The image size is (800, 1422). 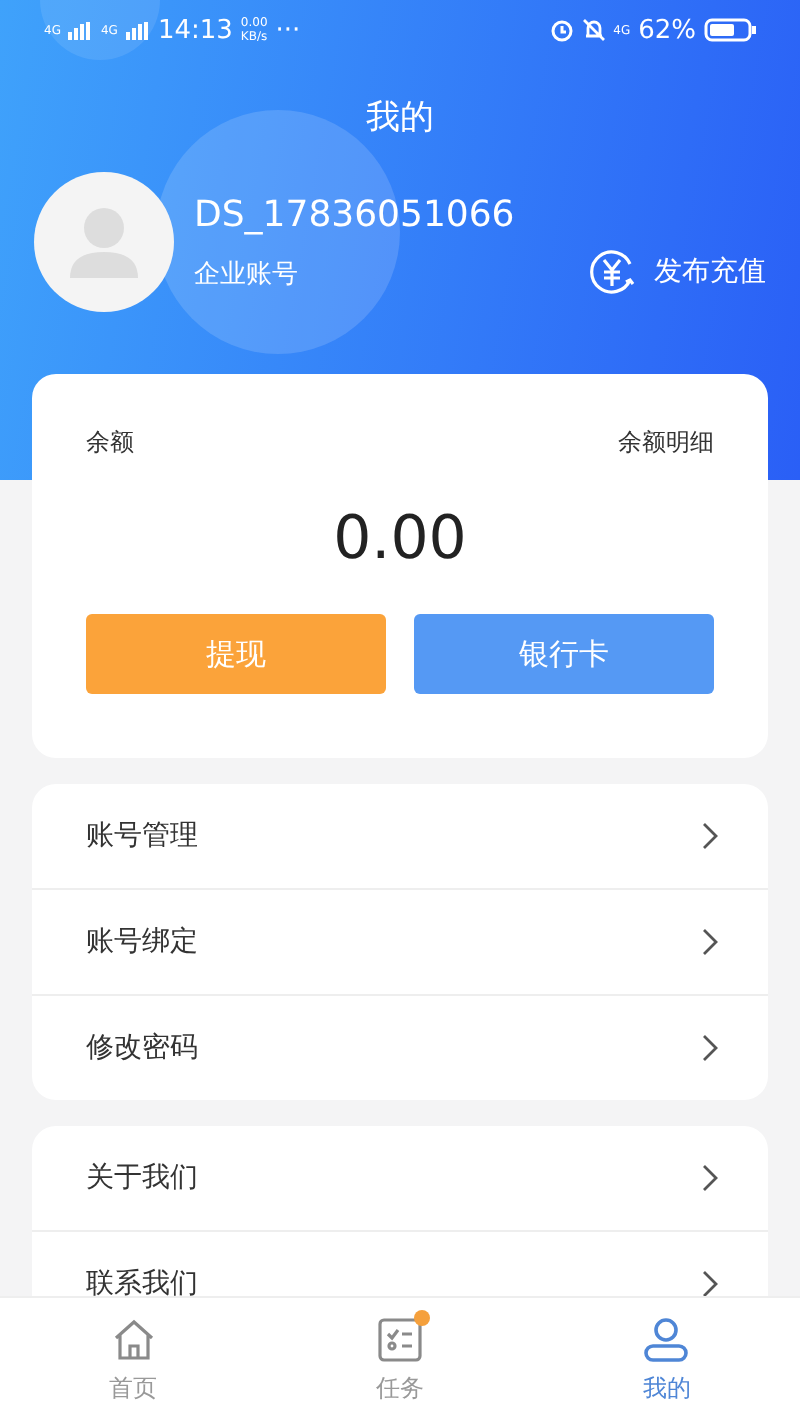 What do you see at coordinates (400, 118) in the screenshot?
I see `page-title: 我的` at bounding box center [400, 118].